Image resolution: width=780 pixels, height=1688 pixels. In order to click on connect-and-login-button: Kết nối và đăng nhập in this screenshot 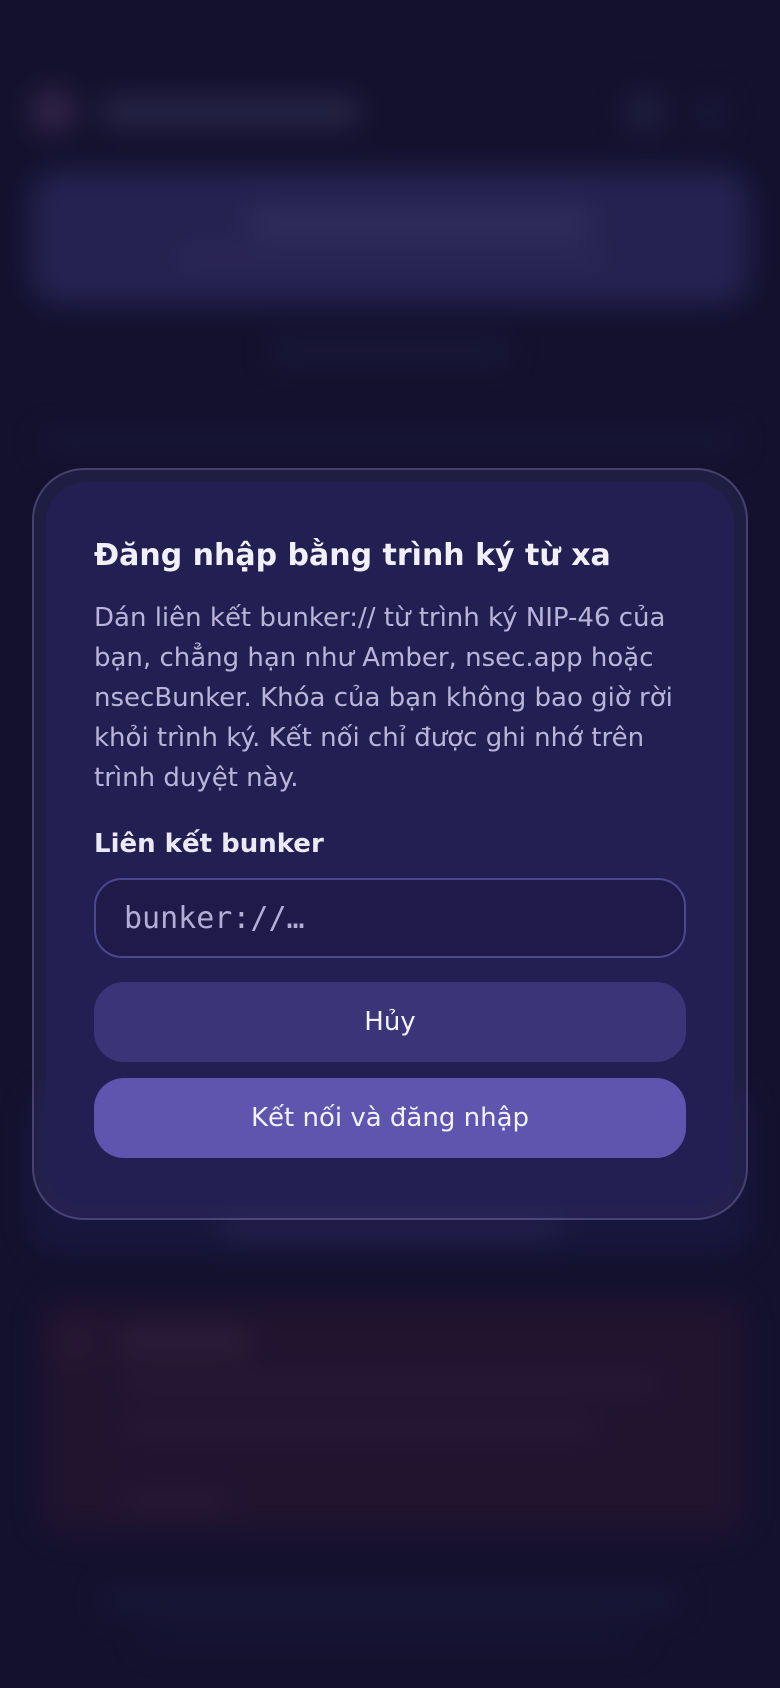, I will do `click(390, 1118)`.